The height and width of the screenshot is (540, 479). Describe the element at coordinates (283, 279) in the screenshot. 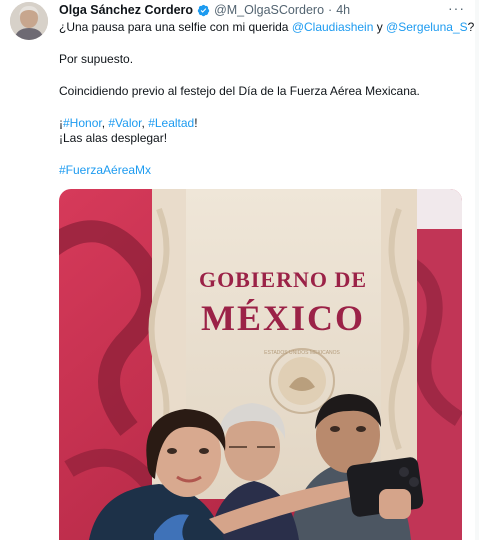

I see `banner-text-line1: GOBIERNO DE` at that location.